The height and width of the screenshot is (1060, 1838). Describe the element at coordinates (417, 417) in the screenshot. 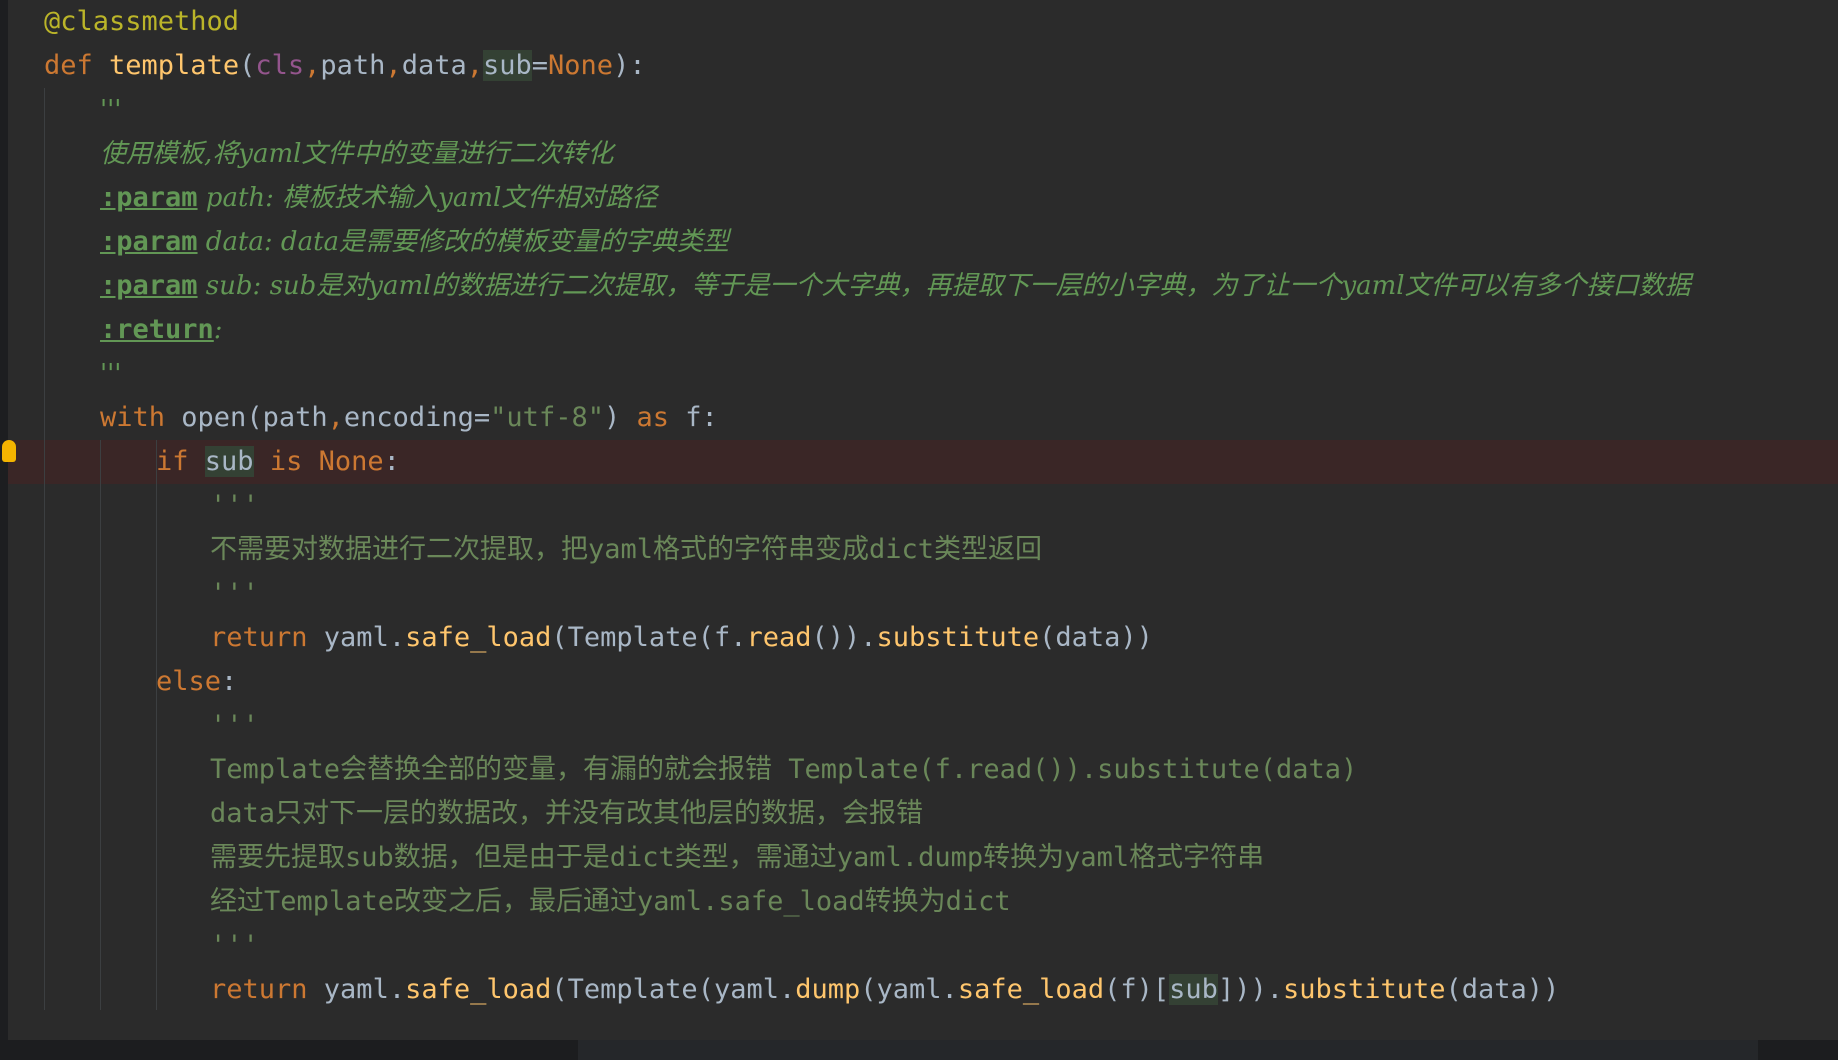

I see `code-token: encoding=` at that location.